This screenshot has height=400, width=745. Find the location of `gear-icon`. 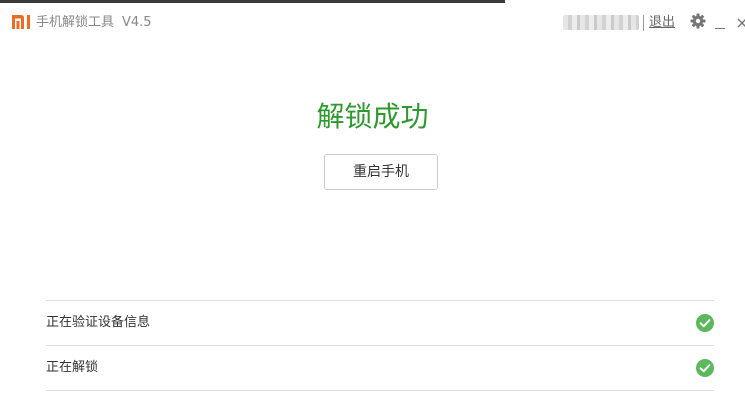

gear-icon is located at coordinates (698, 21).